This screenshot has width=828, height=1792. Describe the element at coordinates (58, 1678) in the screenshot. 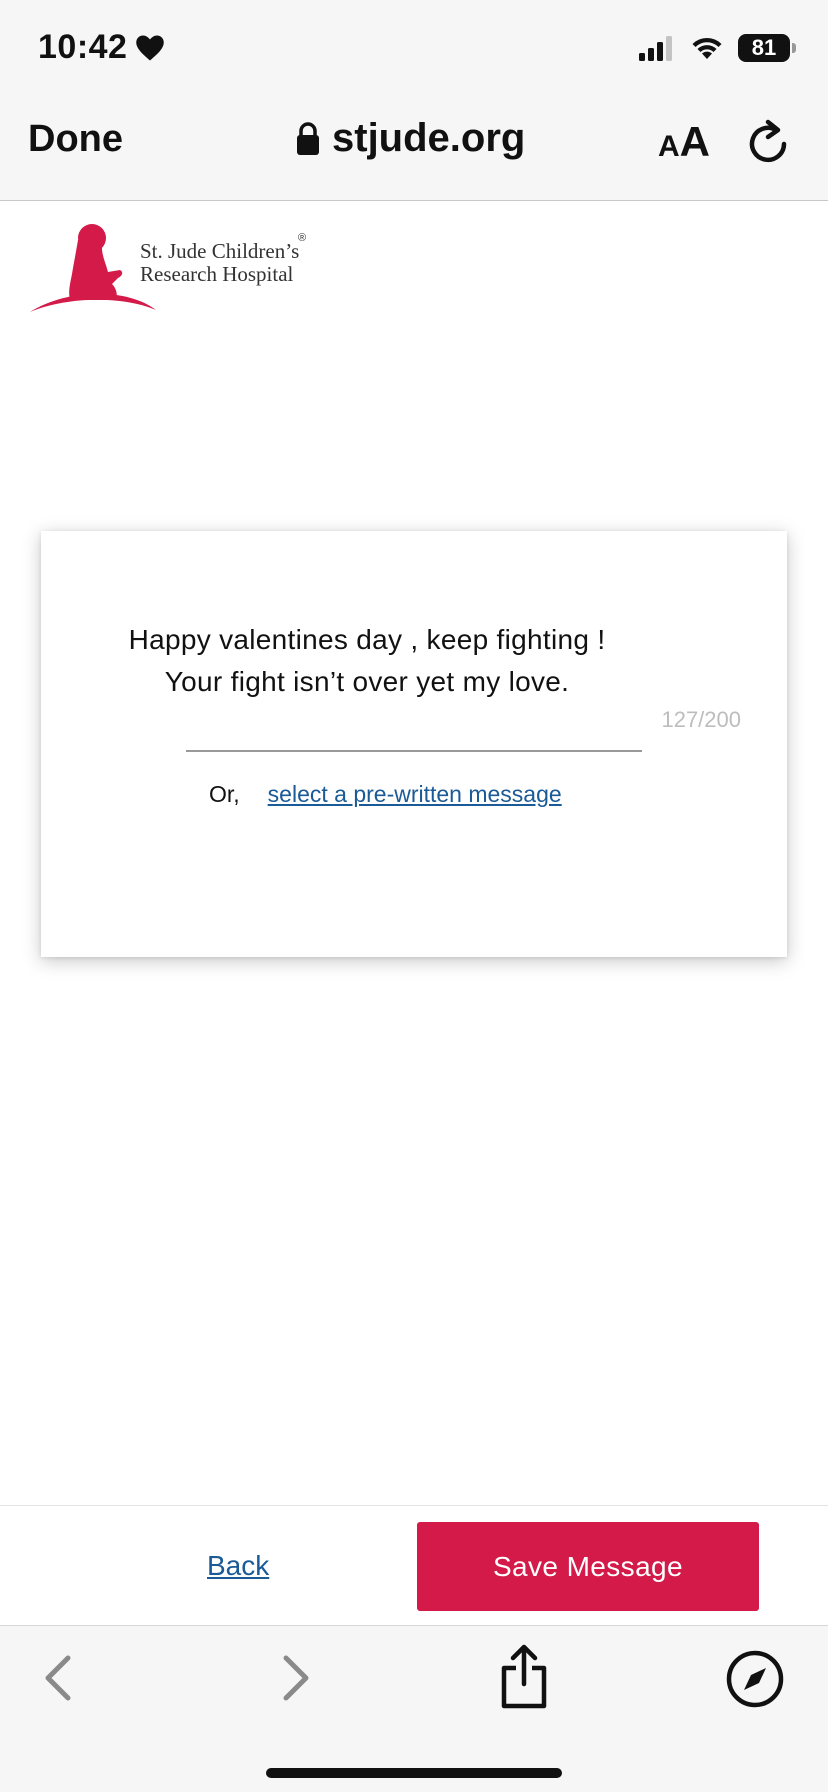

I see `back-arrow-icon` at that location.